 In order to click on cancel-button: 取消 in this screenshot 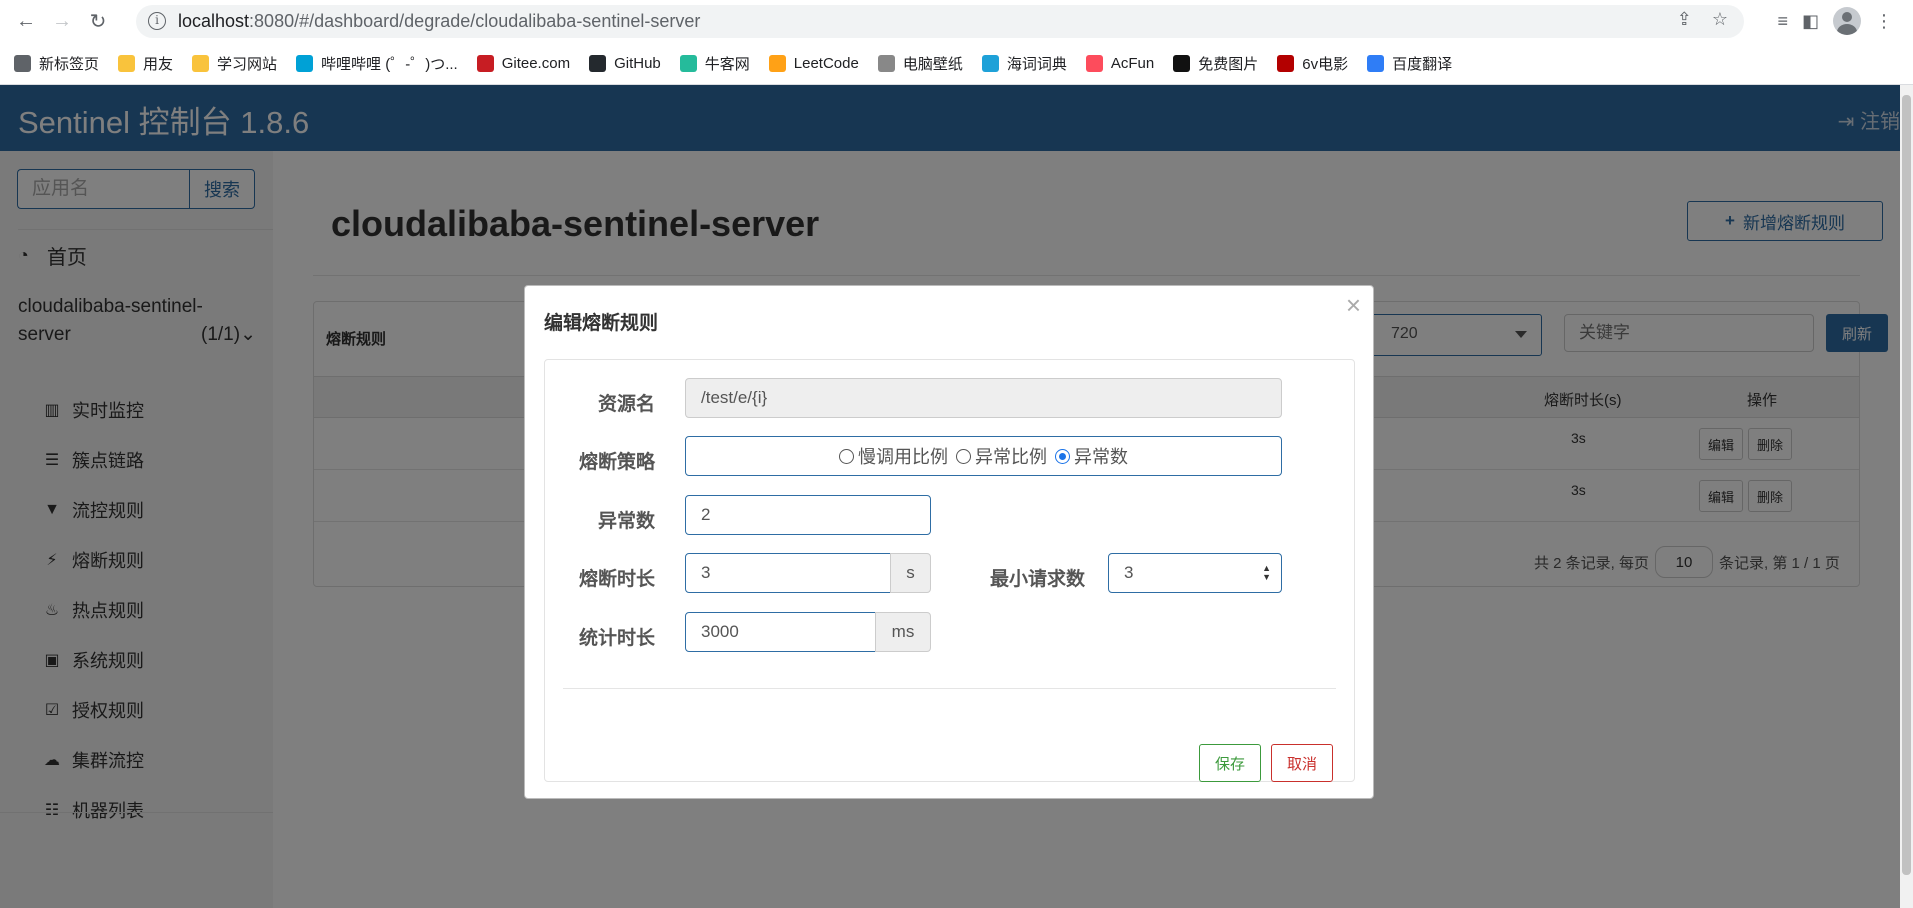, I will do `click(1302, 763)`.